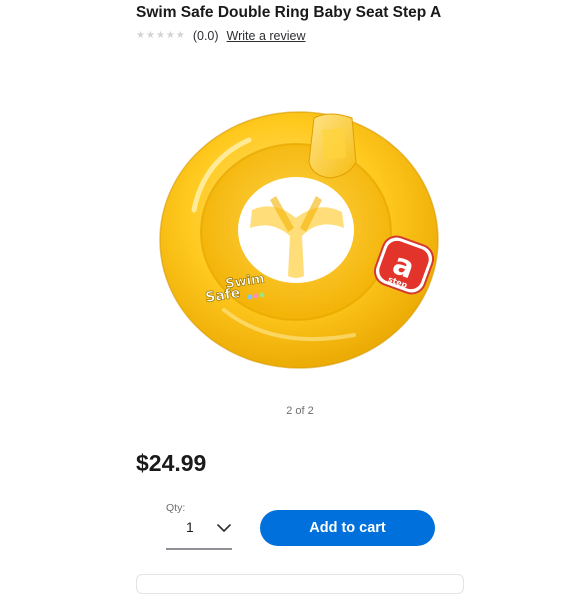 The image size is (580, 594). What do you see at coordinates (199, 532) in the screenshot?
I see `quantity-select: 1` at bounding box center [199, 532].